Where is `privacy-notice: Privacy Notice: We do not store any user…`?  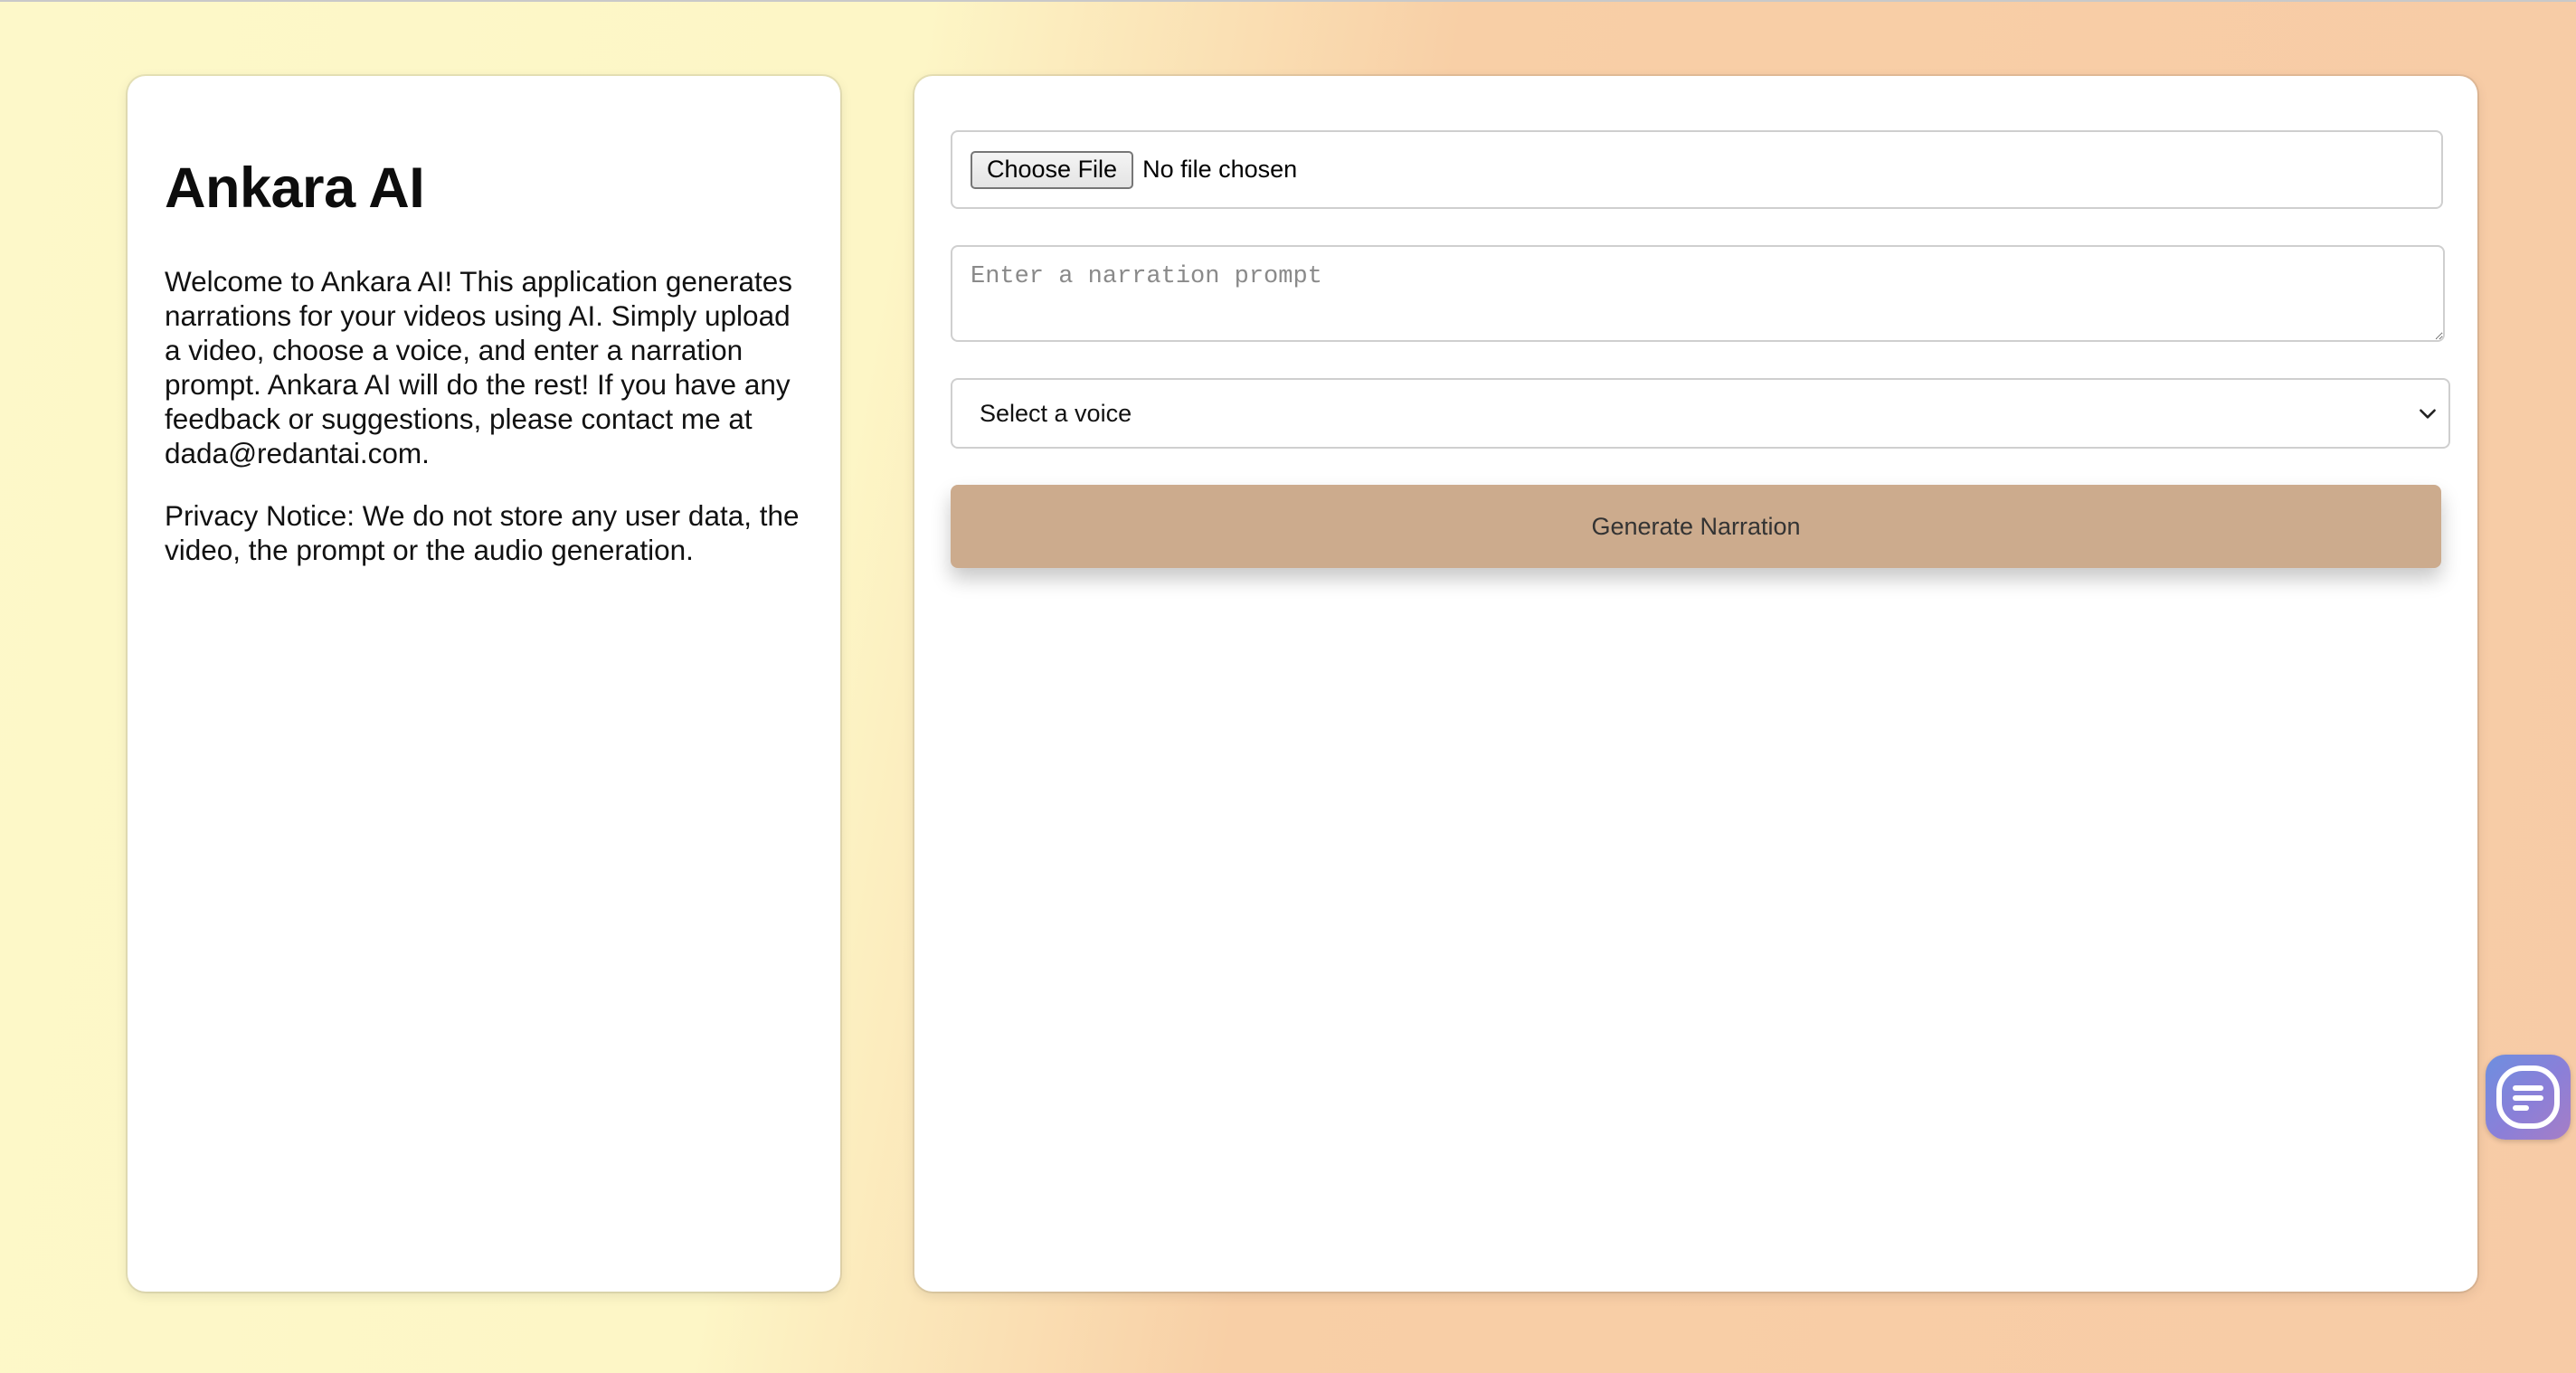
privacy-notice: Privacy Notice: We do not store any user… is located at coordinates (482, 532).